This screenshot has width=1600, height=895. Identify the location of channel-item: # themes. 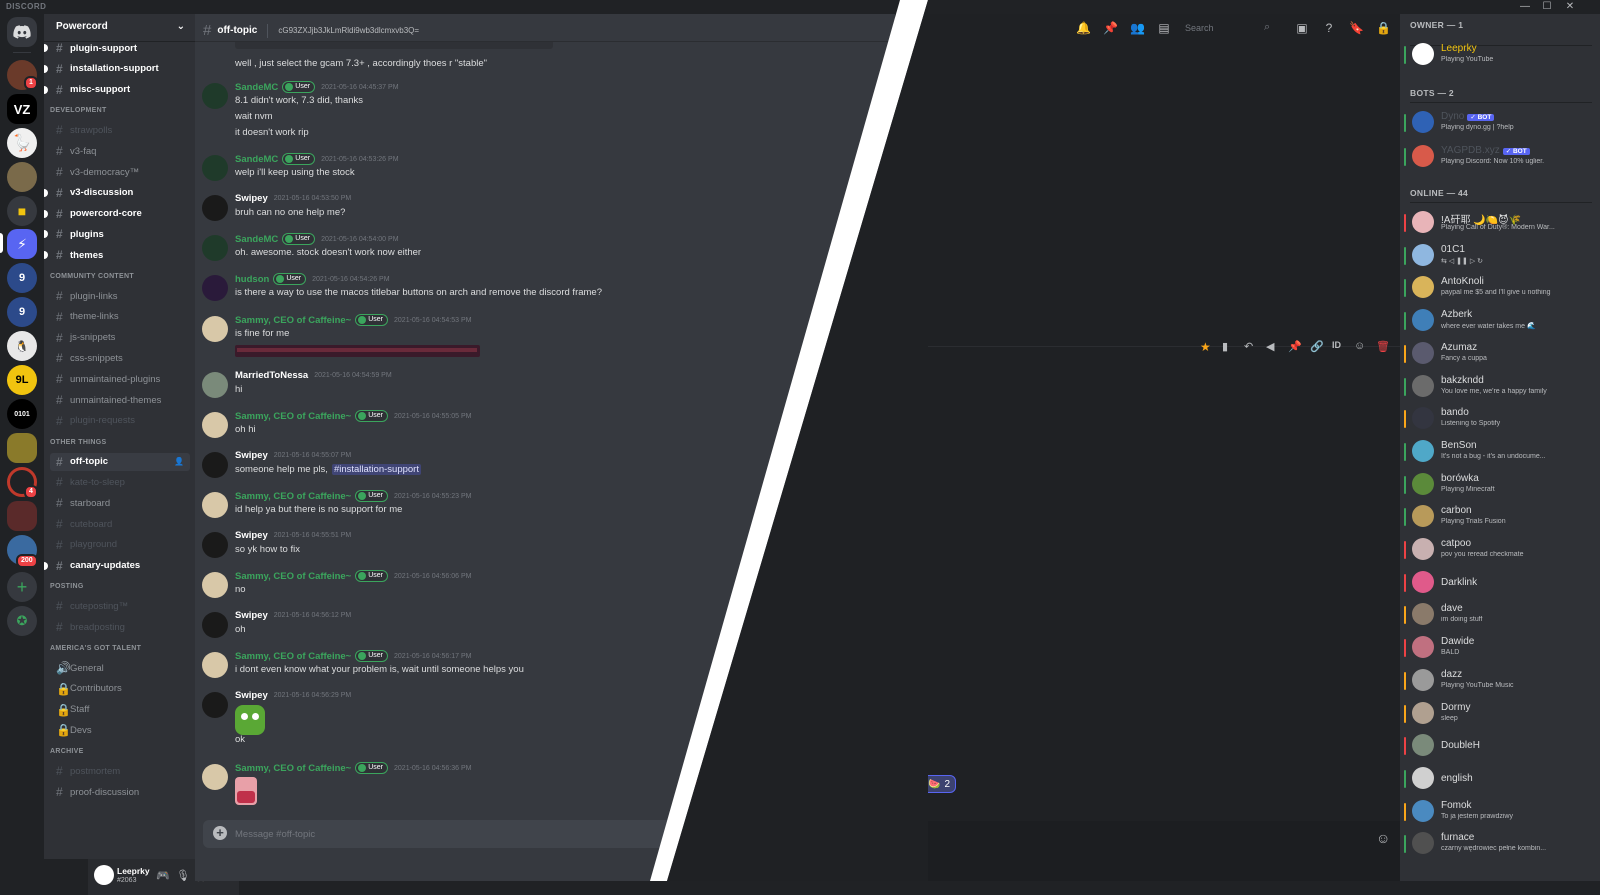
(117, 255).